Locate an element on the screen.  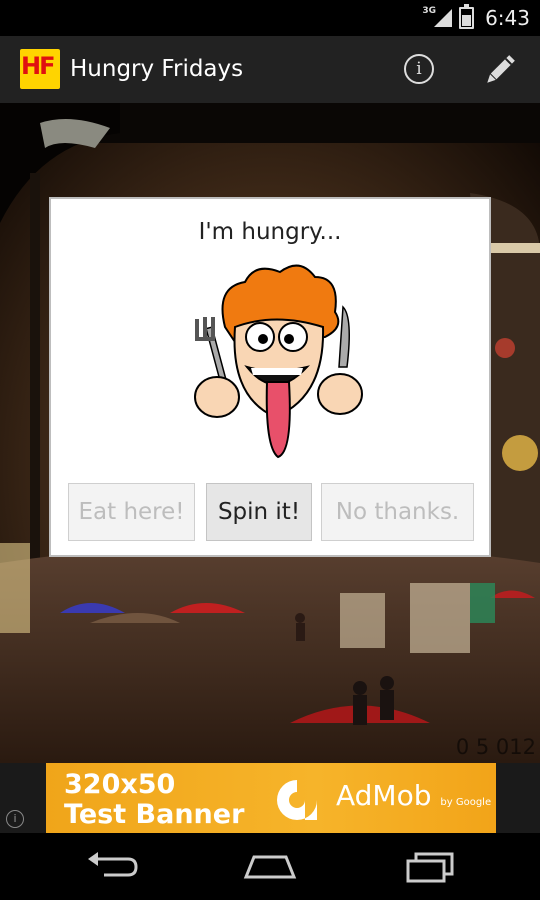
spin-it-button: Spin it! is located at coordinates (259, 512).